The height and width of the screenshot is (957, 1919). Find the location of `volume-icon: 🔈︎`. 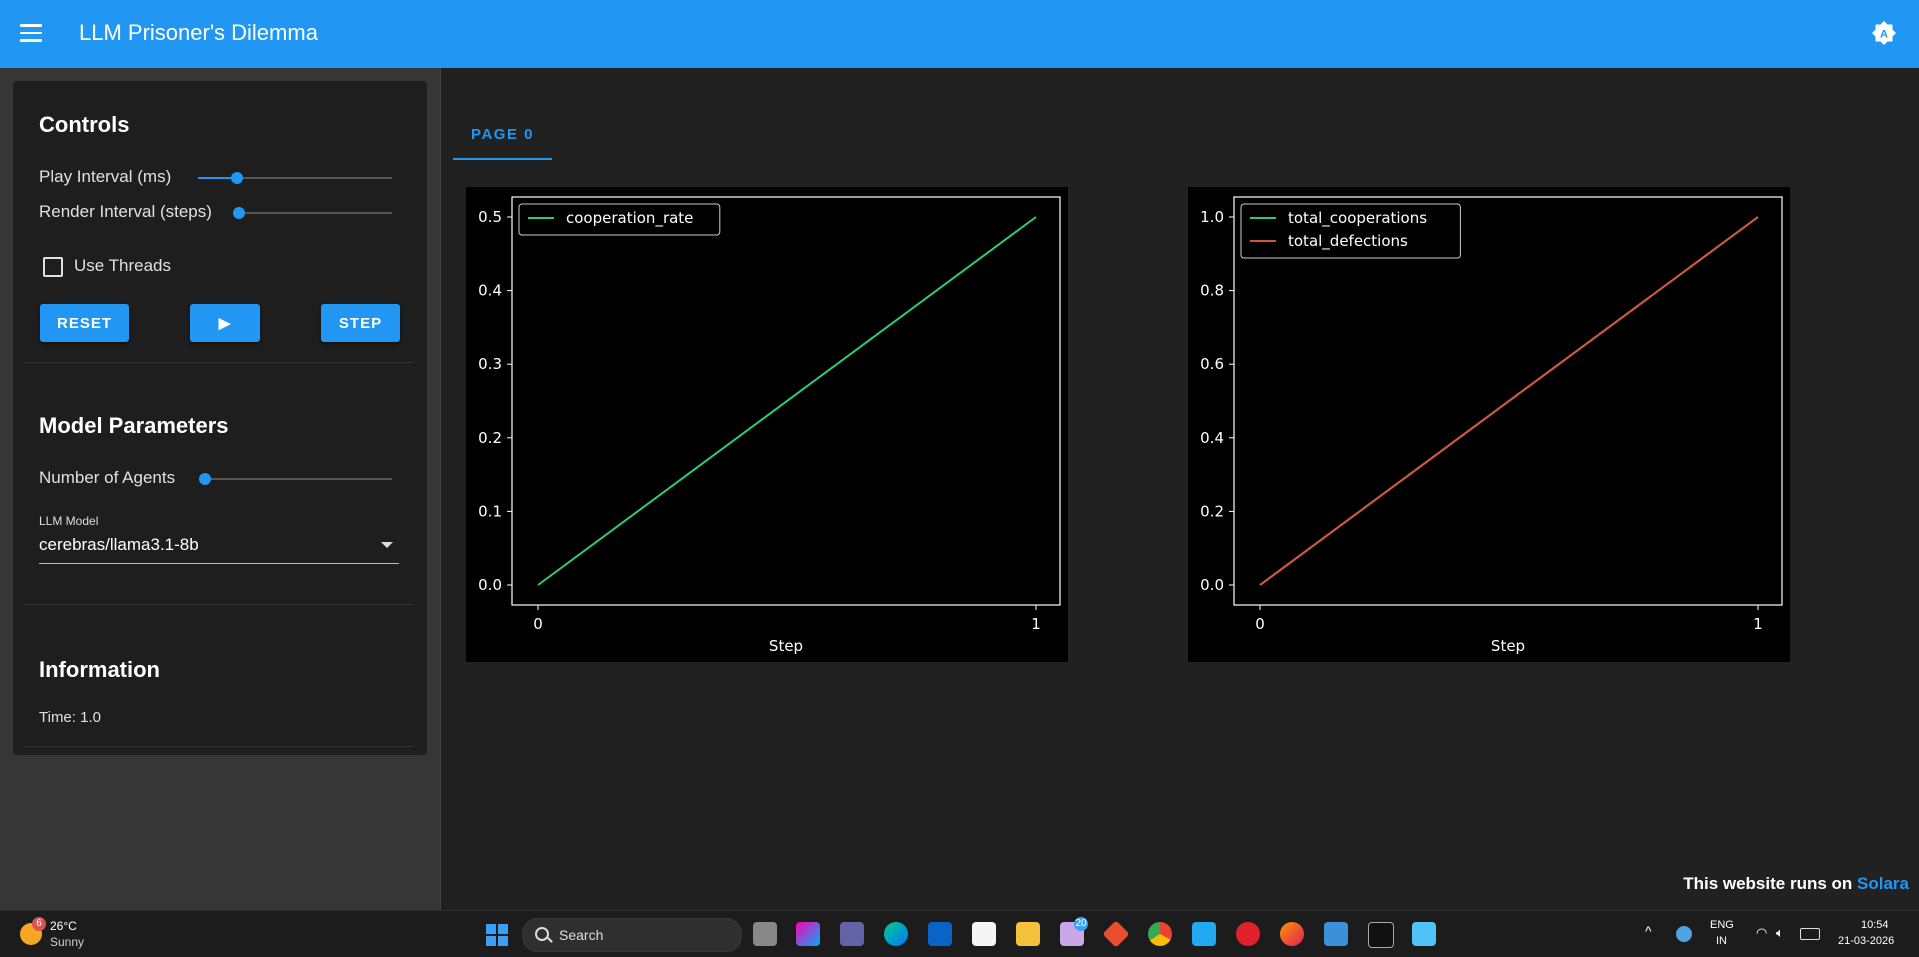

volume-icon: 🔈︎ is located at coordinates (1780, 933).